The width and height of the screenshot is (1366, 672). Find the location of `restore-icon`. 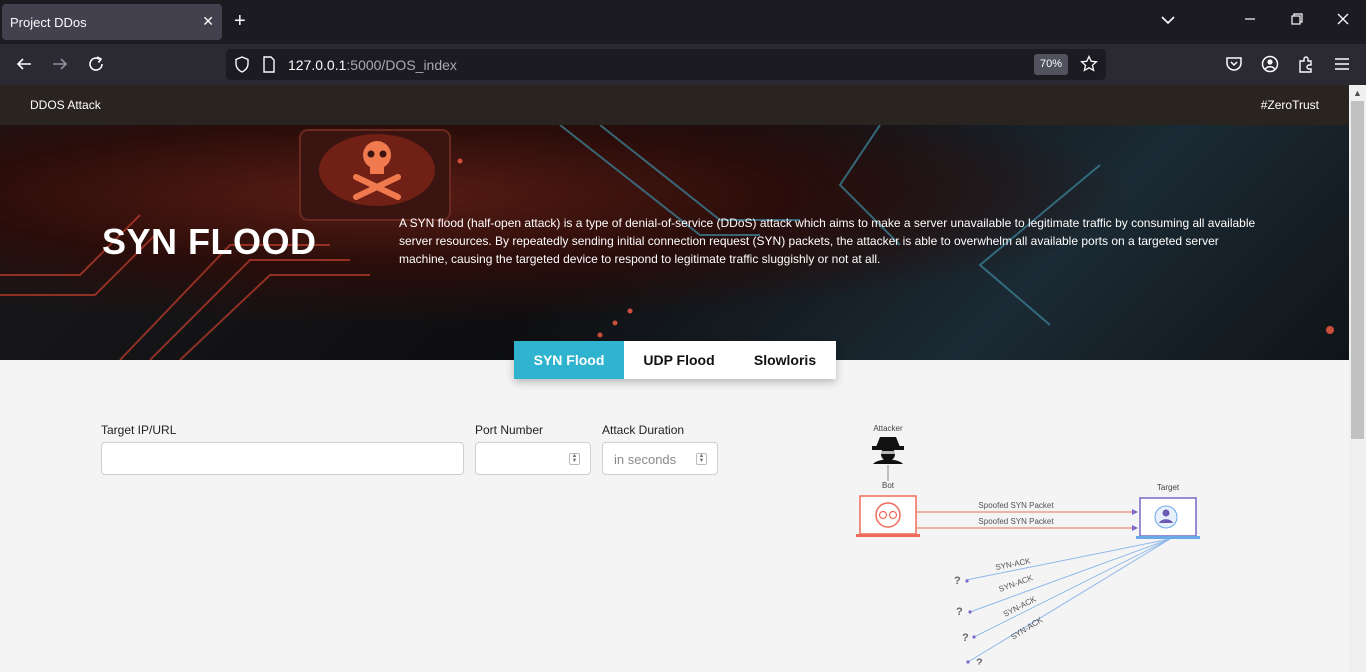

restore-icon is located at coordinates (1297, 19).